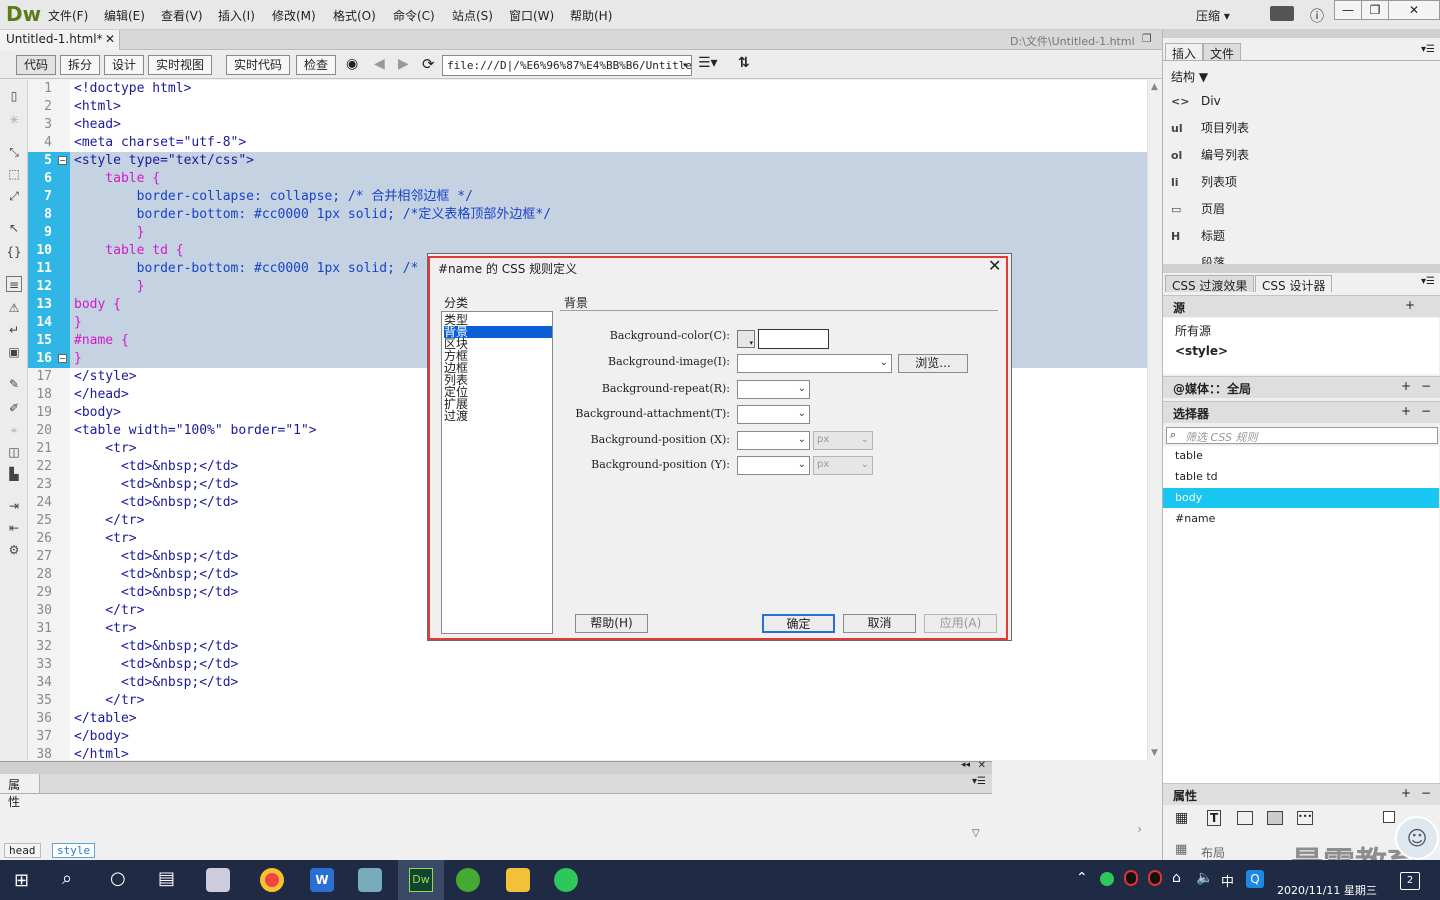  I want to click on show-set-checkbox, so click(1389, 817).